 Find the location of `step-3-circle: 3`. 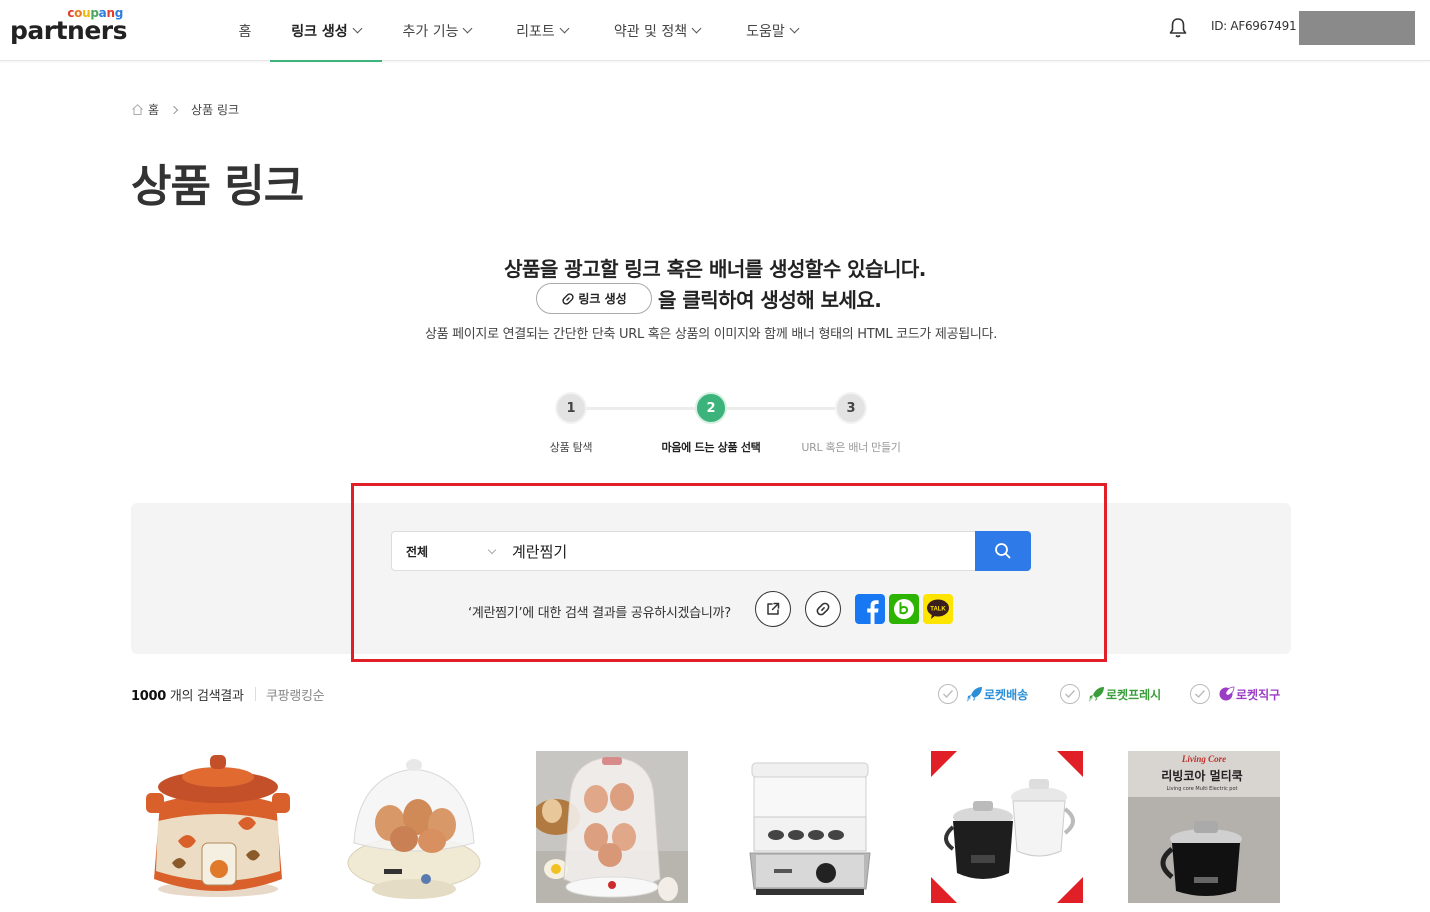

step-3-circle: 3 is located at coordinates (851, 408).